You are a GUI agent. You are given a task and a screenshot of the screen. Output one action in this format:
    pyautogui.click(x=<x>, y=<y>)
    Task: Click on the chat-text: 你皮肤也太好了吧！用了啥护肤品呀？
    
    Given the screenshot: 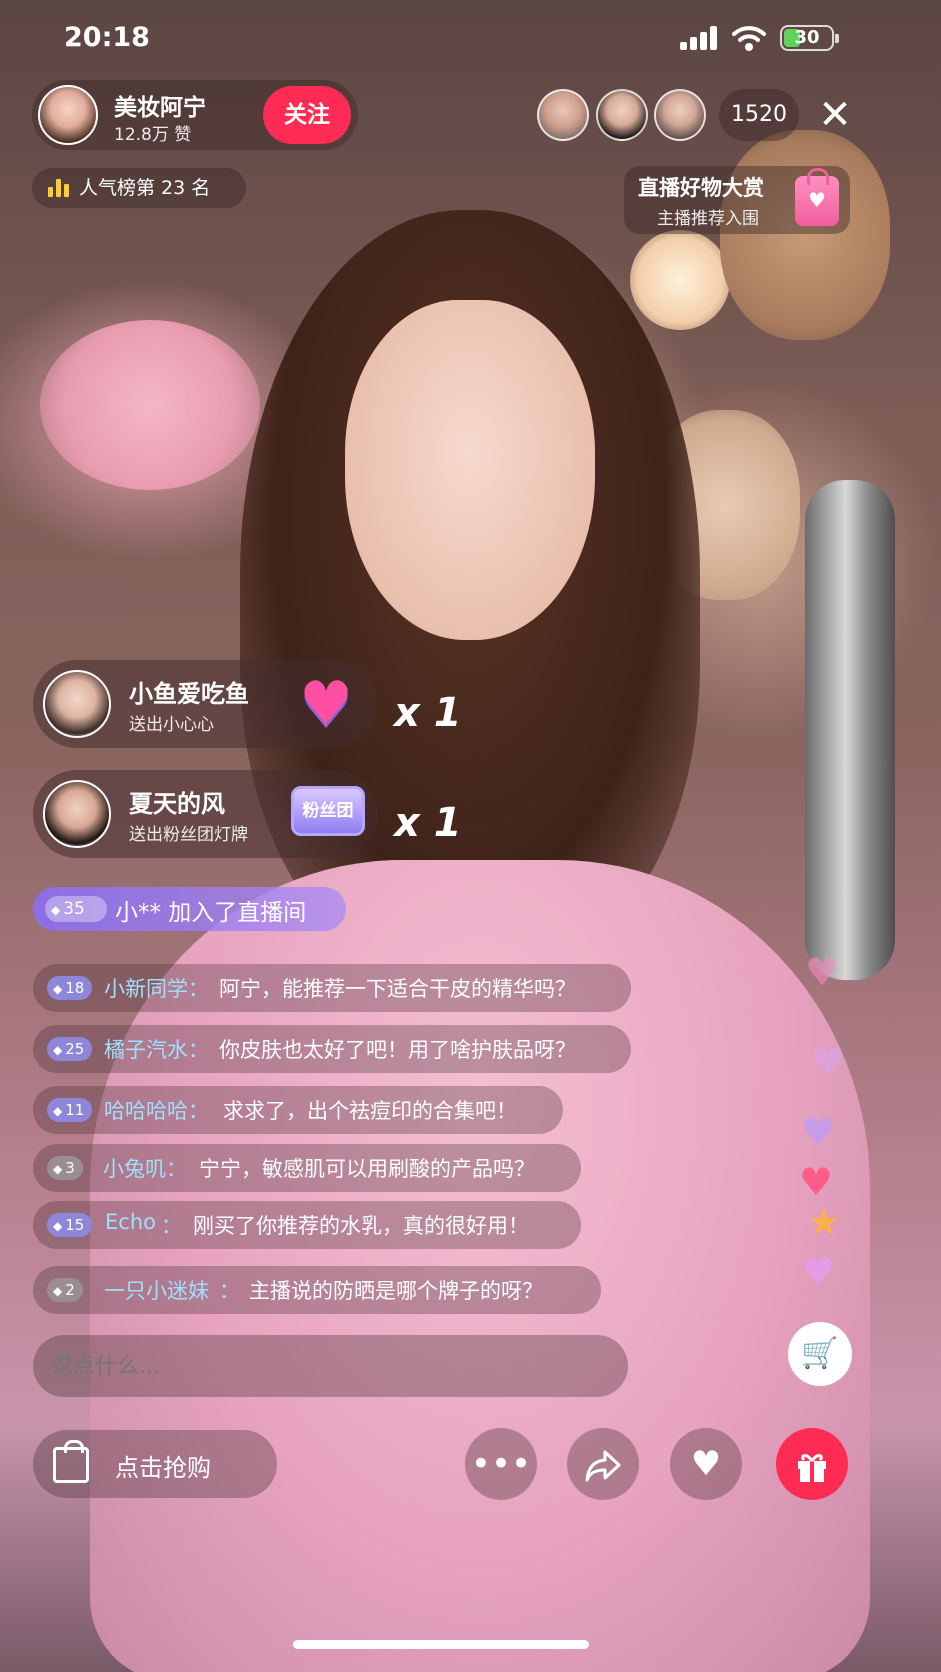 What is the action you would take?
    pyautogui.click(x=397, y=1050)
    